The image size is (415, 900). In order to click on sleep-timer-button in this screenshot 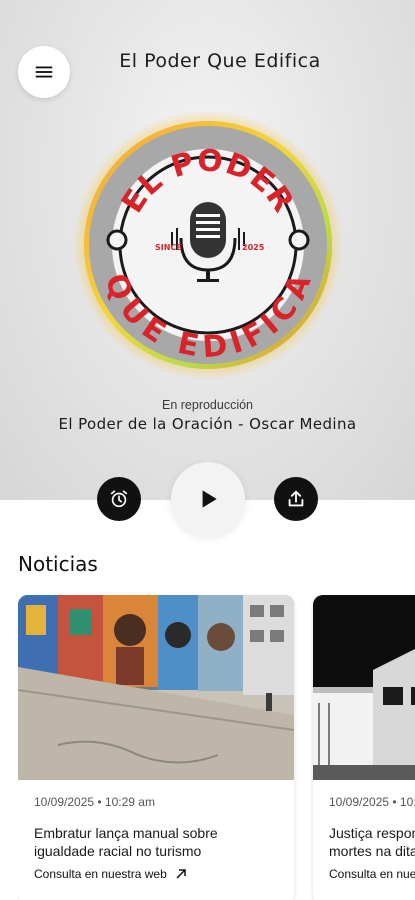, I will do `click(119, 499)`.